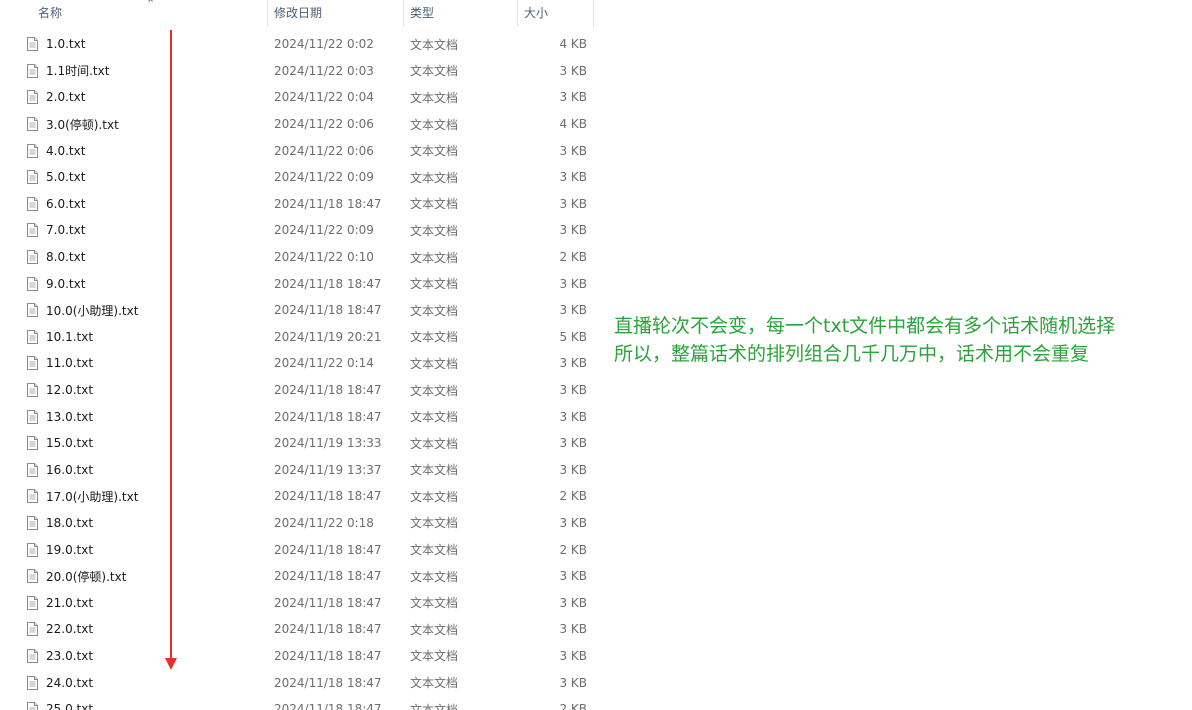 The height and width of the screenshot is (710, 1192). Describe the element at coordinates (134, 13) in the screenshot. I see `column-header-name: ⌃ 名称` at that location.